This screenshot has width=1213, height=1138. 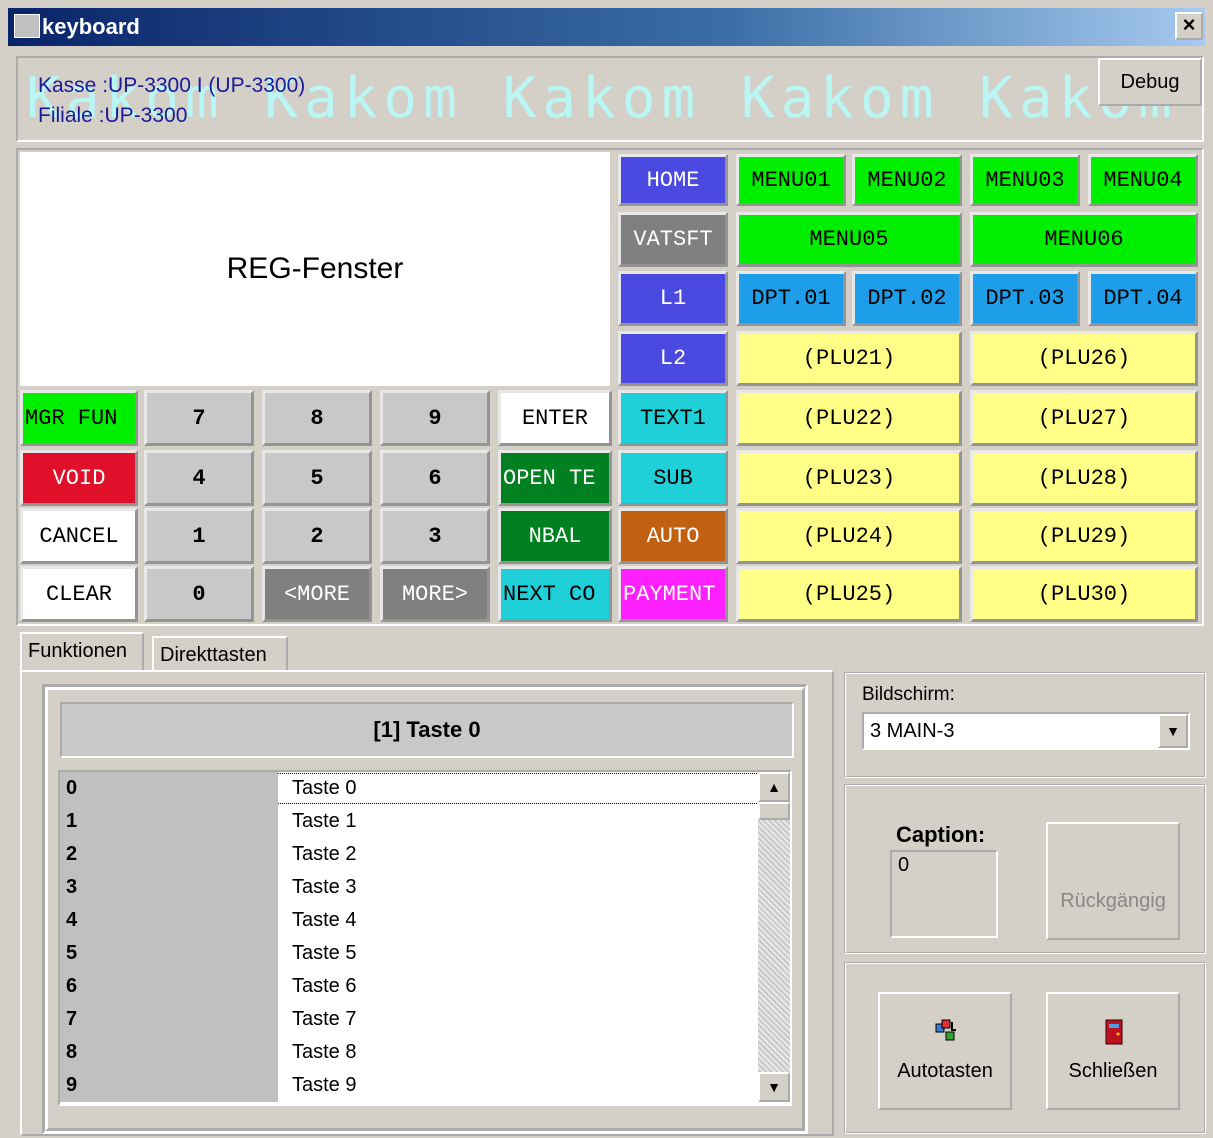 I want to click on key-plu30: (PLU30), so click(x=1084, y=594).